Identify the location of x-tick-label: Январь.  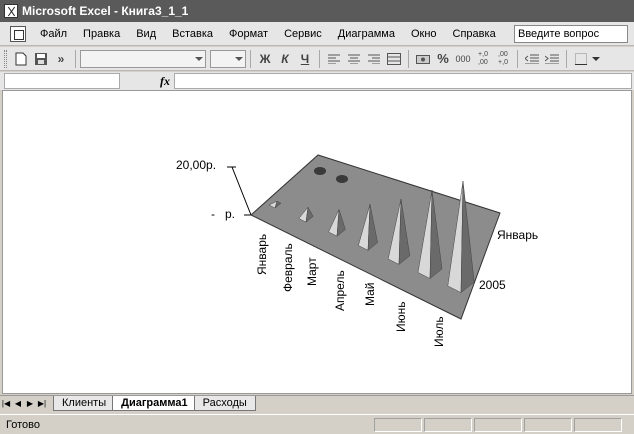
(262, 254).